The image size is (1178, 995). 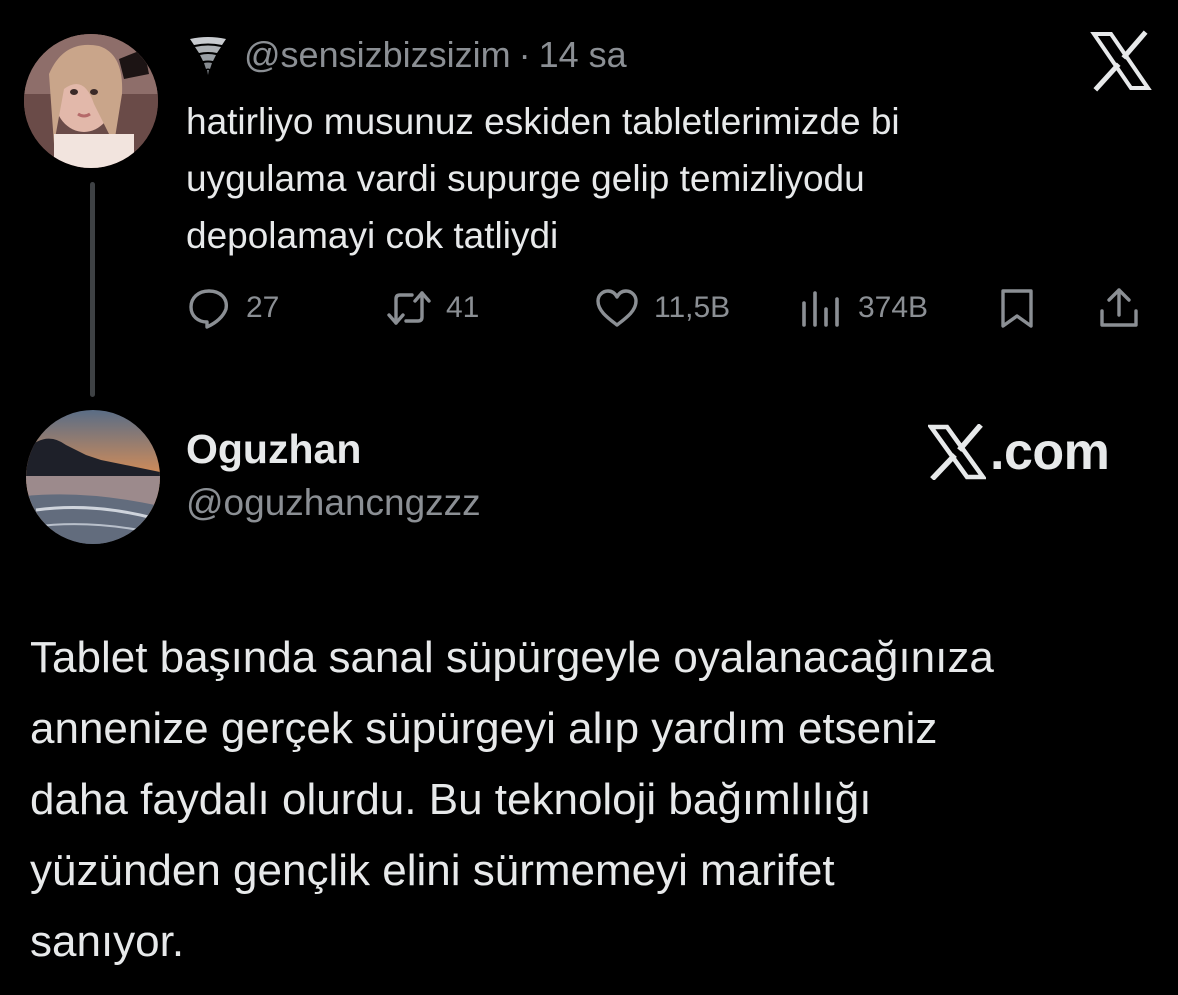 What do you see at coordinates (377, 55) in the screenshot?
I see `quoted-handle: @sensizbizsizim` at bounding box center [377, 55].